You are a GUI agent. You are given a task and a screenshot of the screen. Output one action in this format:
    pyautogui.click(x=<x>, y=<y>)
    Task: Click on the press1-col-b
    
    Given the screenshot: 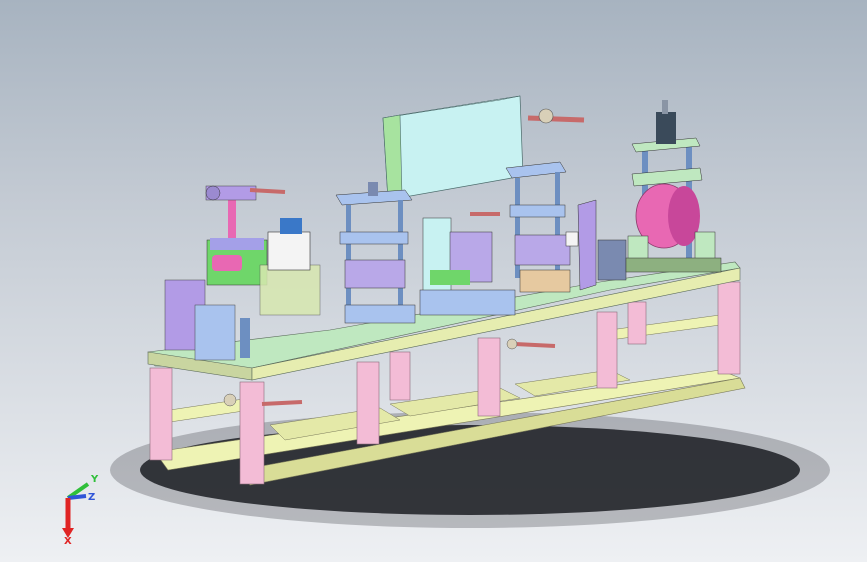 What is the action you would take?
    pyautogui.click(x=400, y=255)
    